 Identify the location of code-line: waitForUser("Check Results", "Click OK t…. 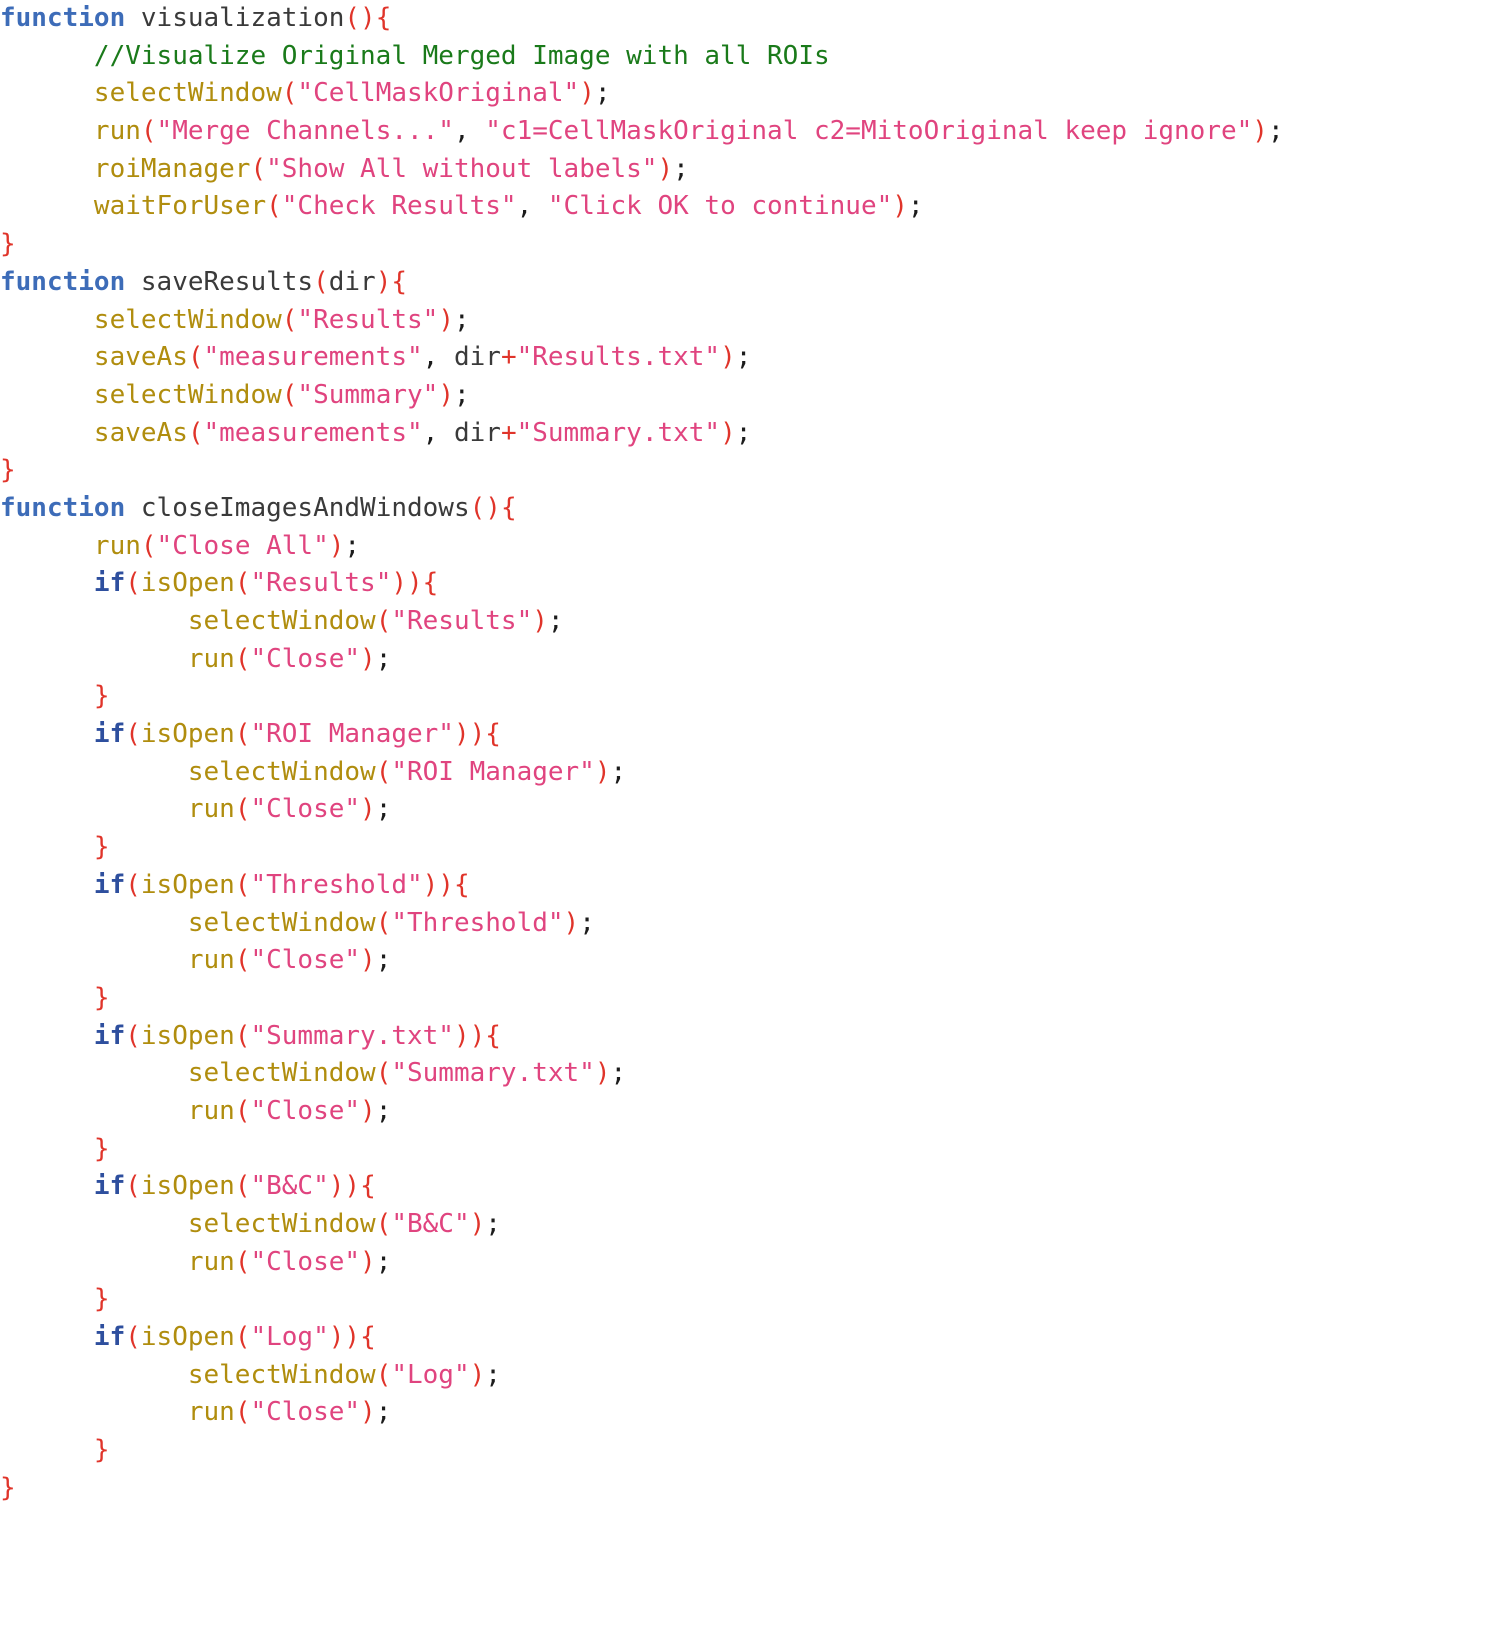
(750, 207).